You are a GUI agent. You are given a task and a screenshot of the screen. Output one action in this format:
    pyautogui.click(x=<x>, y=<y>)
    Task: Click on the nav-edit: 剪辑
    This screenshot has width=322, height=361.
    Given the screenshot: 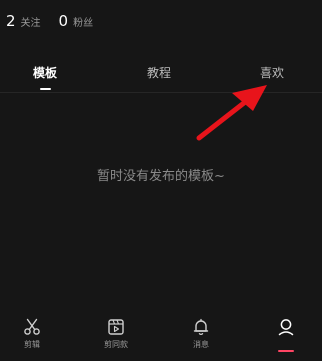 What is the action you would take?
    pyautogui.click(x=32, y=334)
    